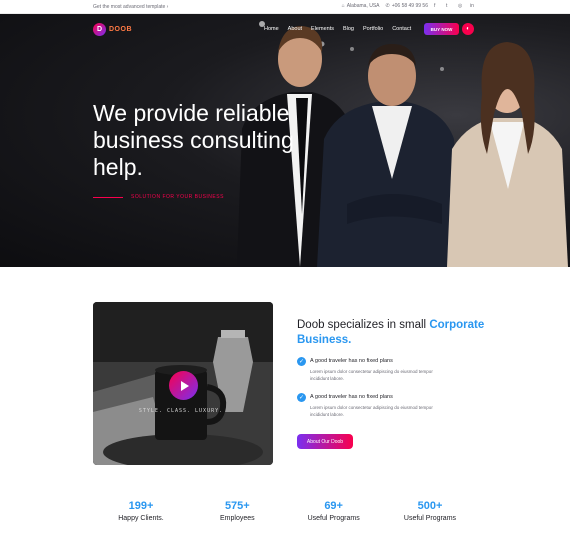 Image resolution: width=570 pixels, height=555 pixels. What do you see at coordinates (401, 29) in the screenshot?
I see `nav-item-contact: Contact` at bounding box center [401, 29].